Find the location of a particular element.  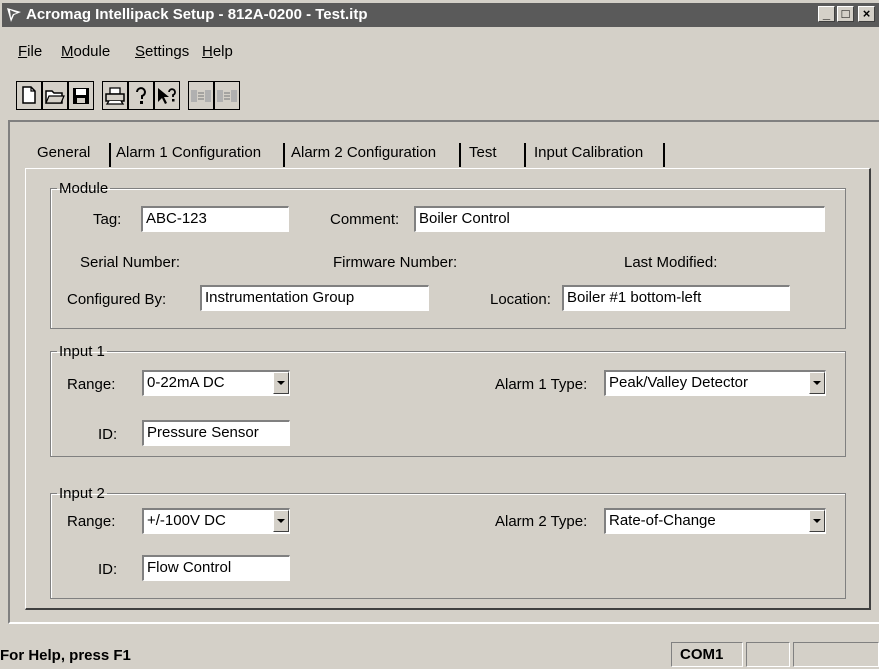

help-button is located at coordinates (141, 95).